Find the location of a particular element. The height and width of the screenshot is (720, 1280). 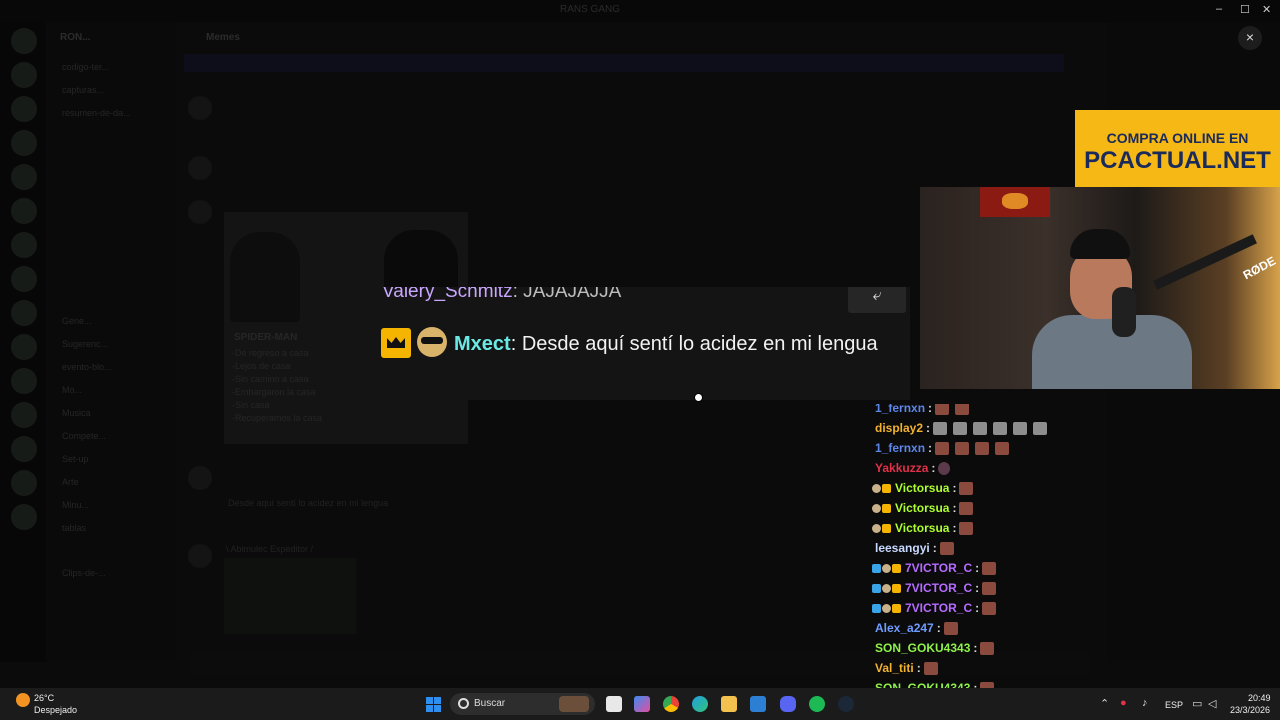

mail-icon is located at coordinates (758, 704).